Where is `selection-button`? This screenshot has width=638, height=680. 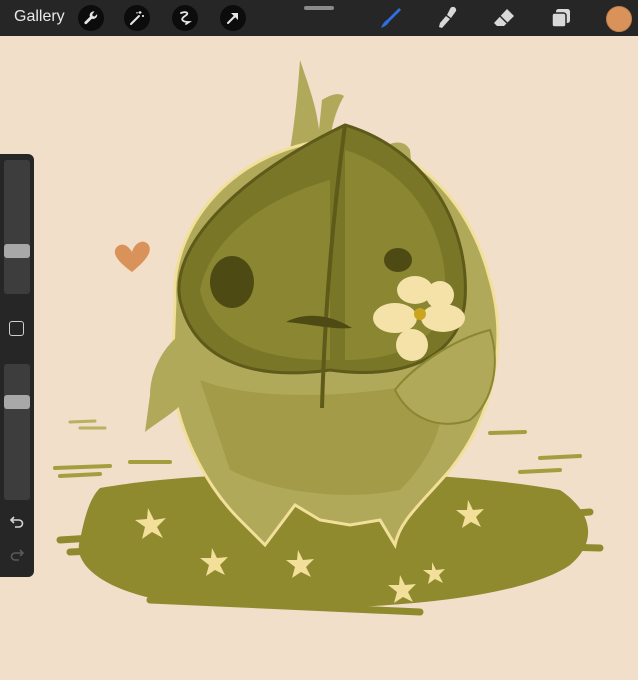 selection-button is located at coordinates (185, 18).